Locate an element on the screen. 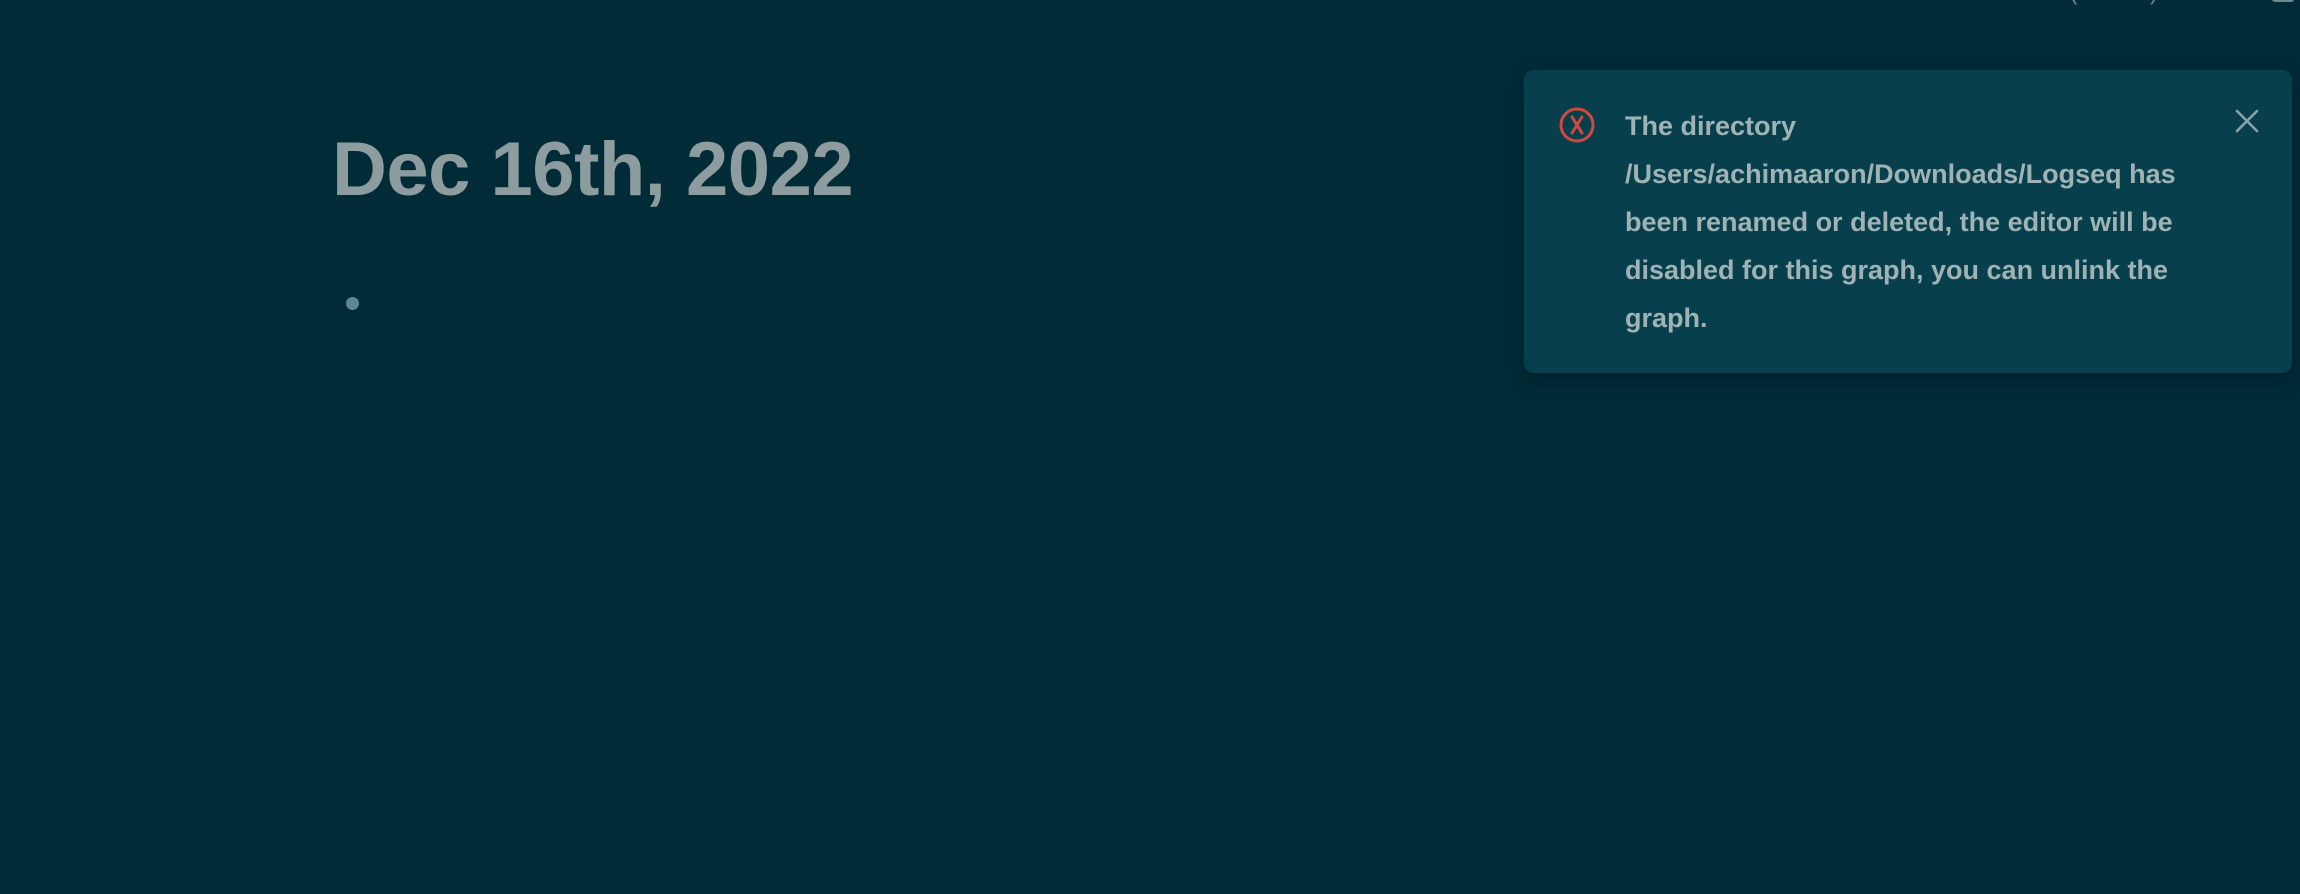 The image size is (2300, 894). empty-block is located at coordinates (356, 303).